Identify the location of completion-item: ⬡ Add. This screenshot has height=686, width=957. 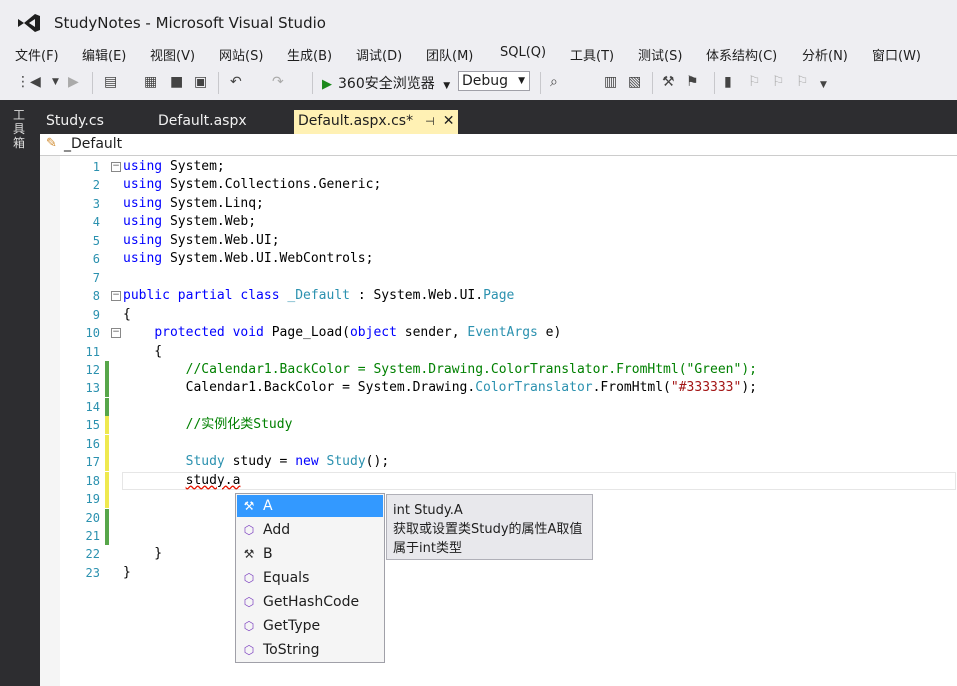
(310, 530).